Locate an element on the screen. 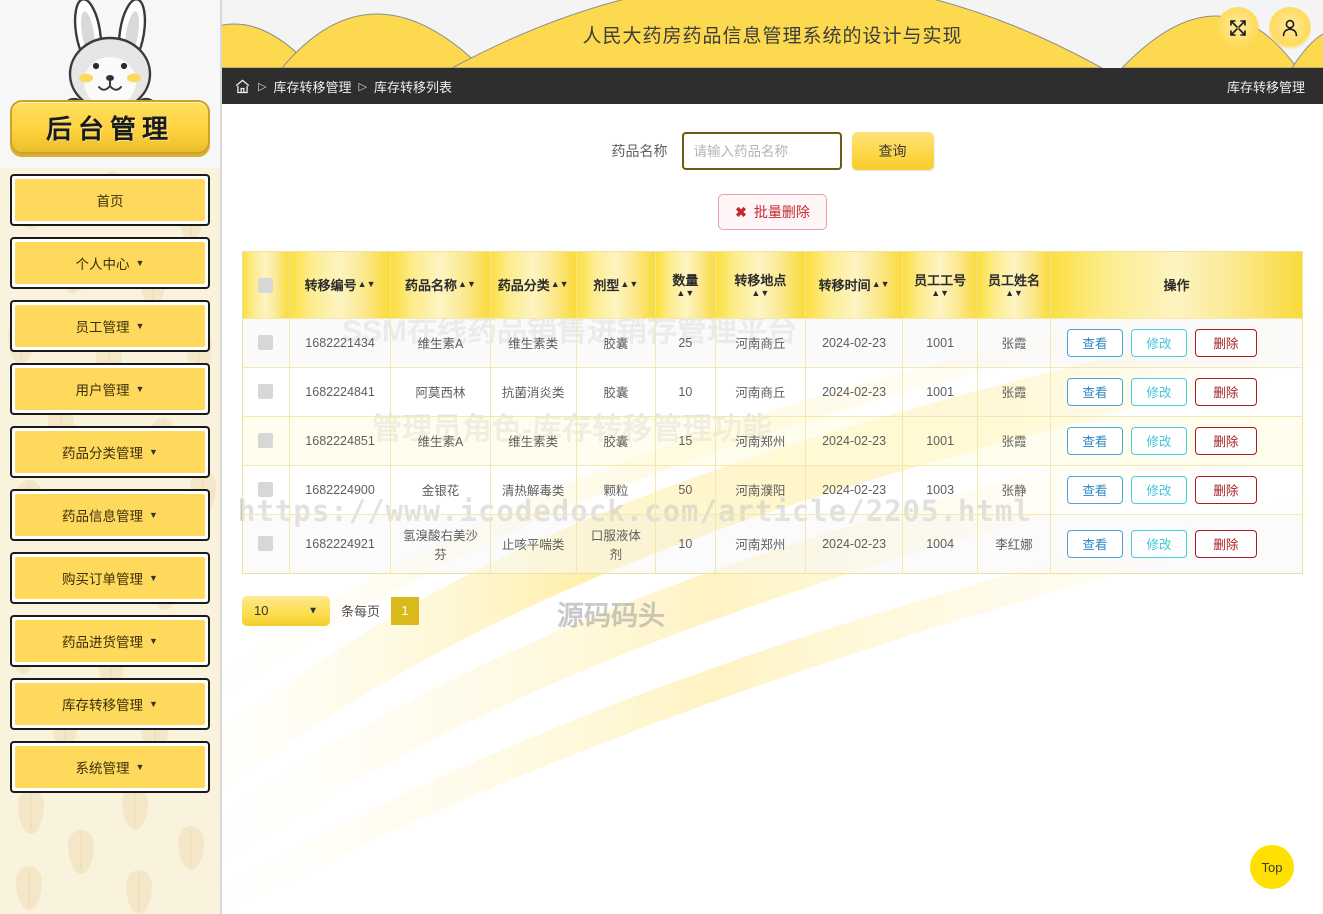 The height and width of the screenshot is (914, 1323). cell-transfer-id: 1682221434 is located at coordinates (340, 342).